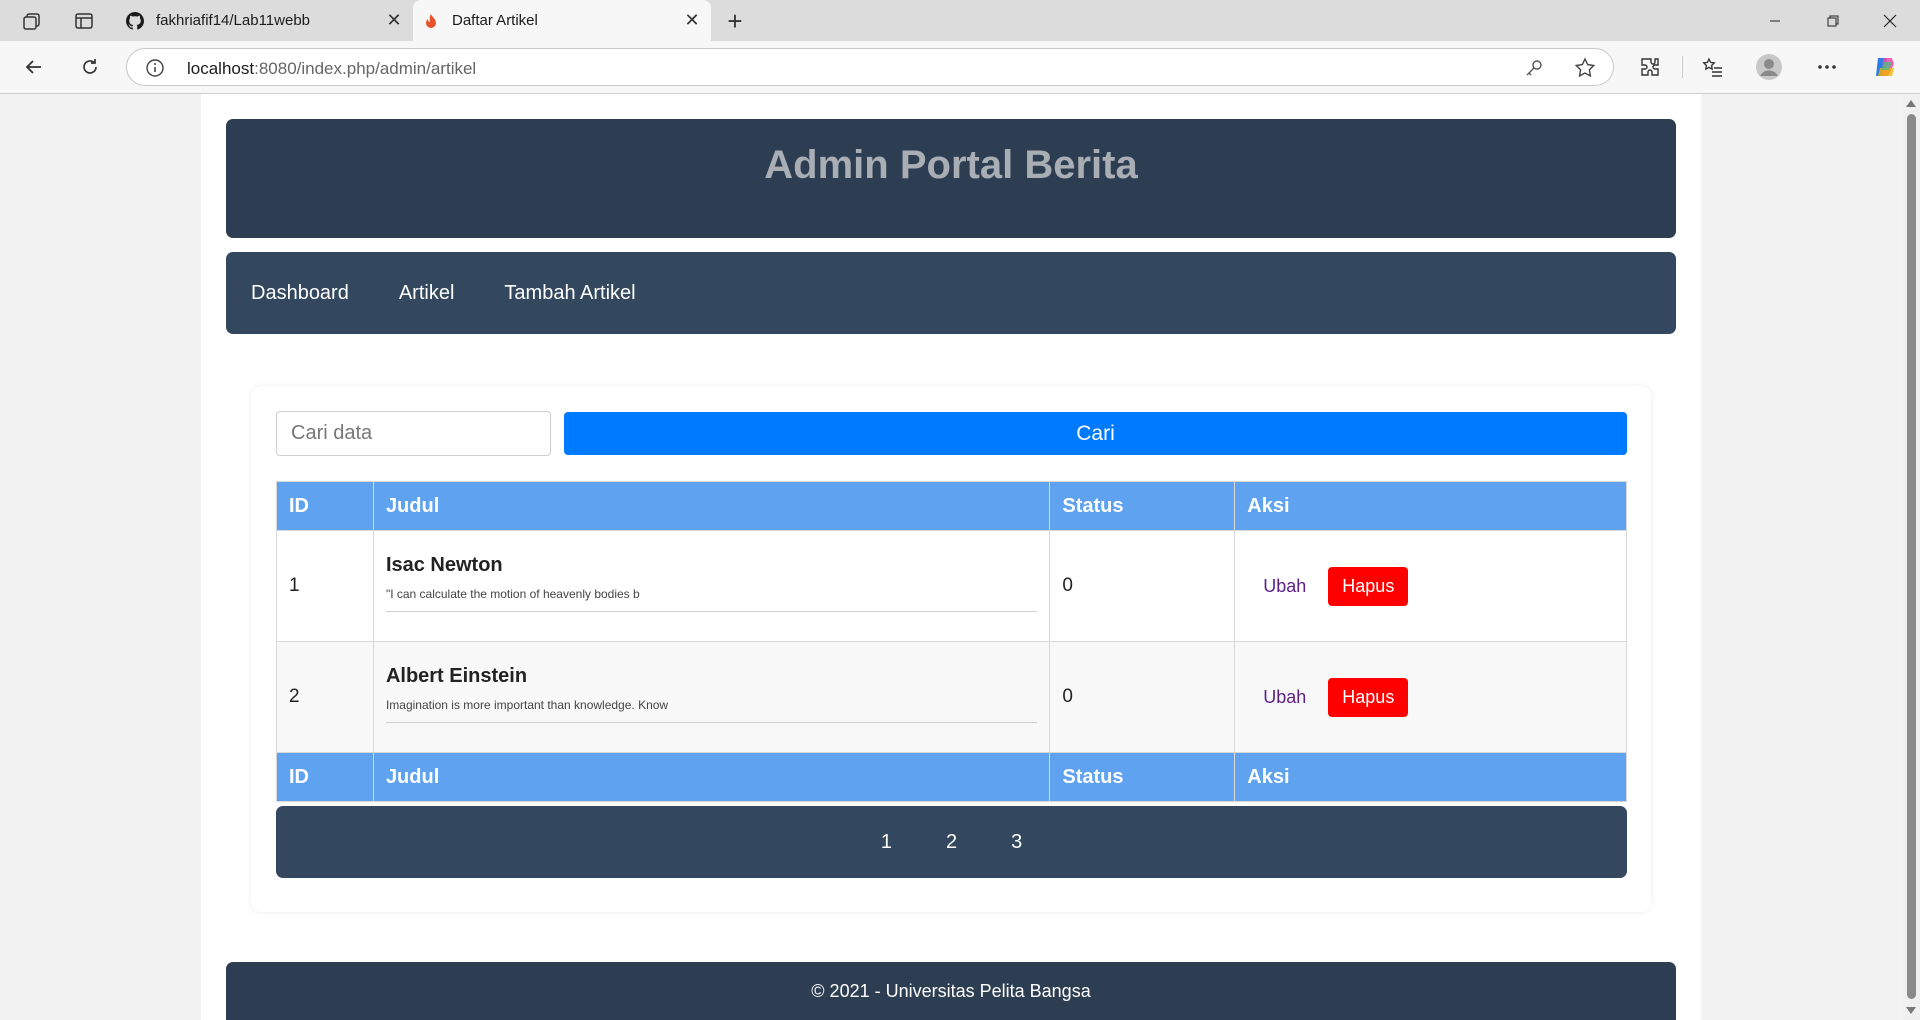  What do you see at coordinates (1911, 1010) in the screenshot?
I see `scroll-down-arrow-icon` at bounding box center [1911, 1010].